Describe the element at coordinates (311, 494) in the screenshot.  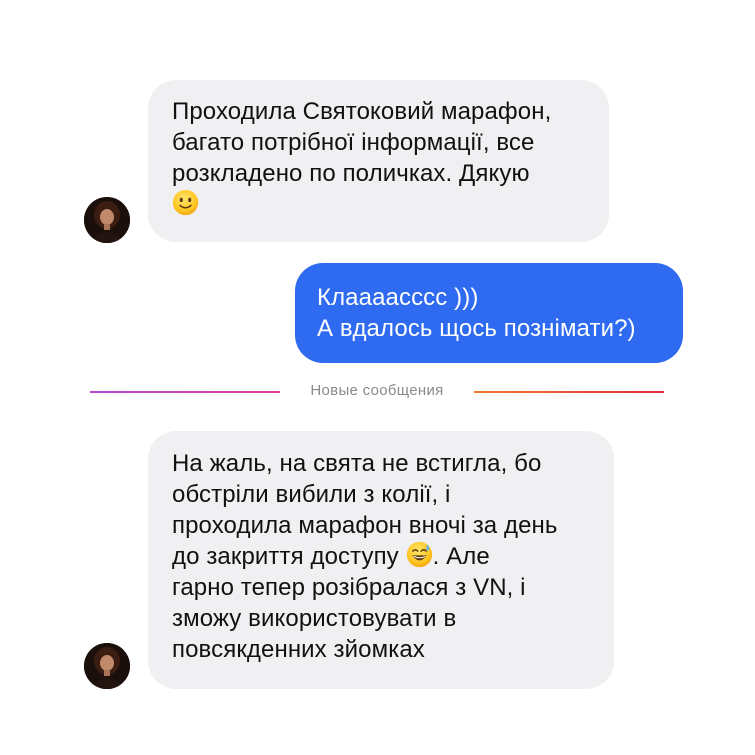
I see `message-text-line: обстріли вибили з колії, і` at that location.